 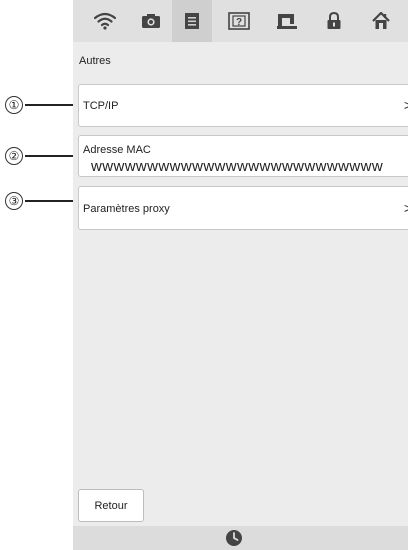 I want to click on callout-2-line, so click(x=52, y=156).